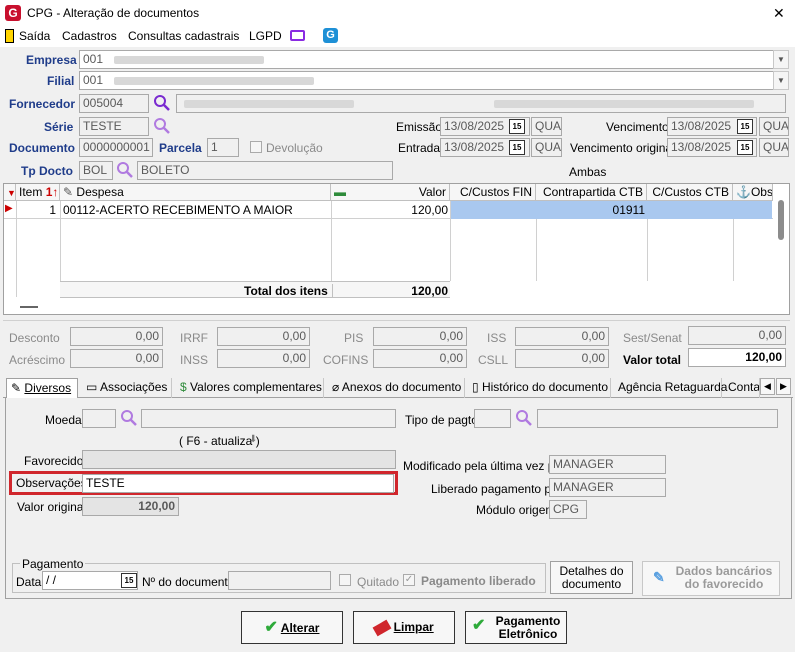 The width and height of the screenshot is (795, 652). I want to click on grid-hscroll, so click(29, 307).